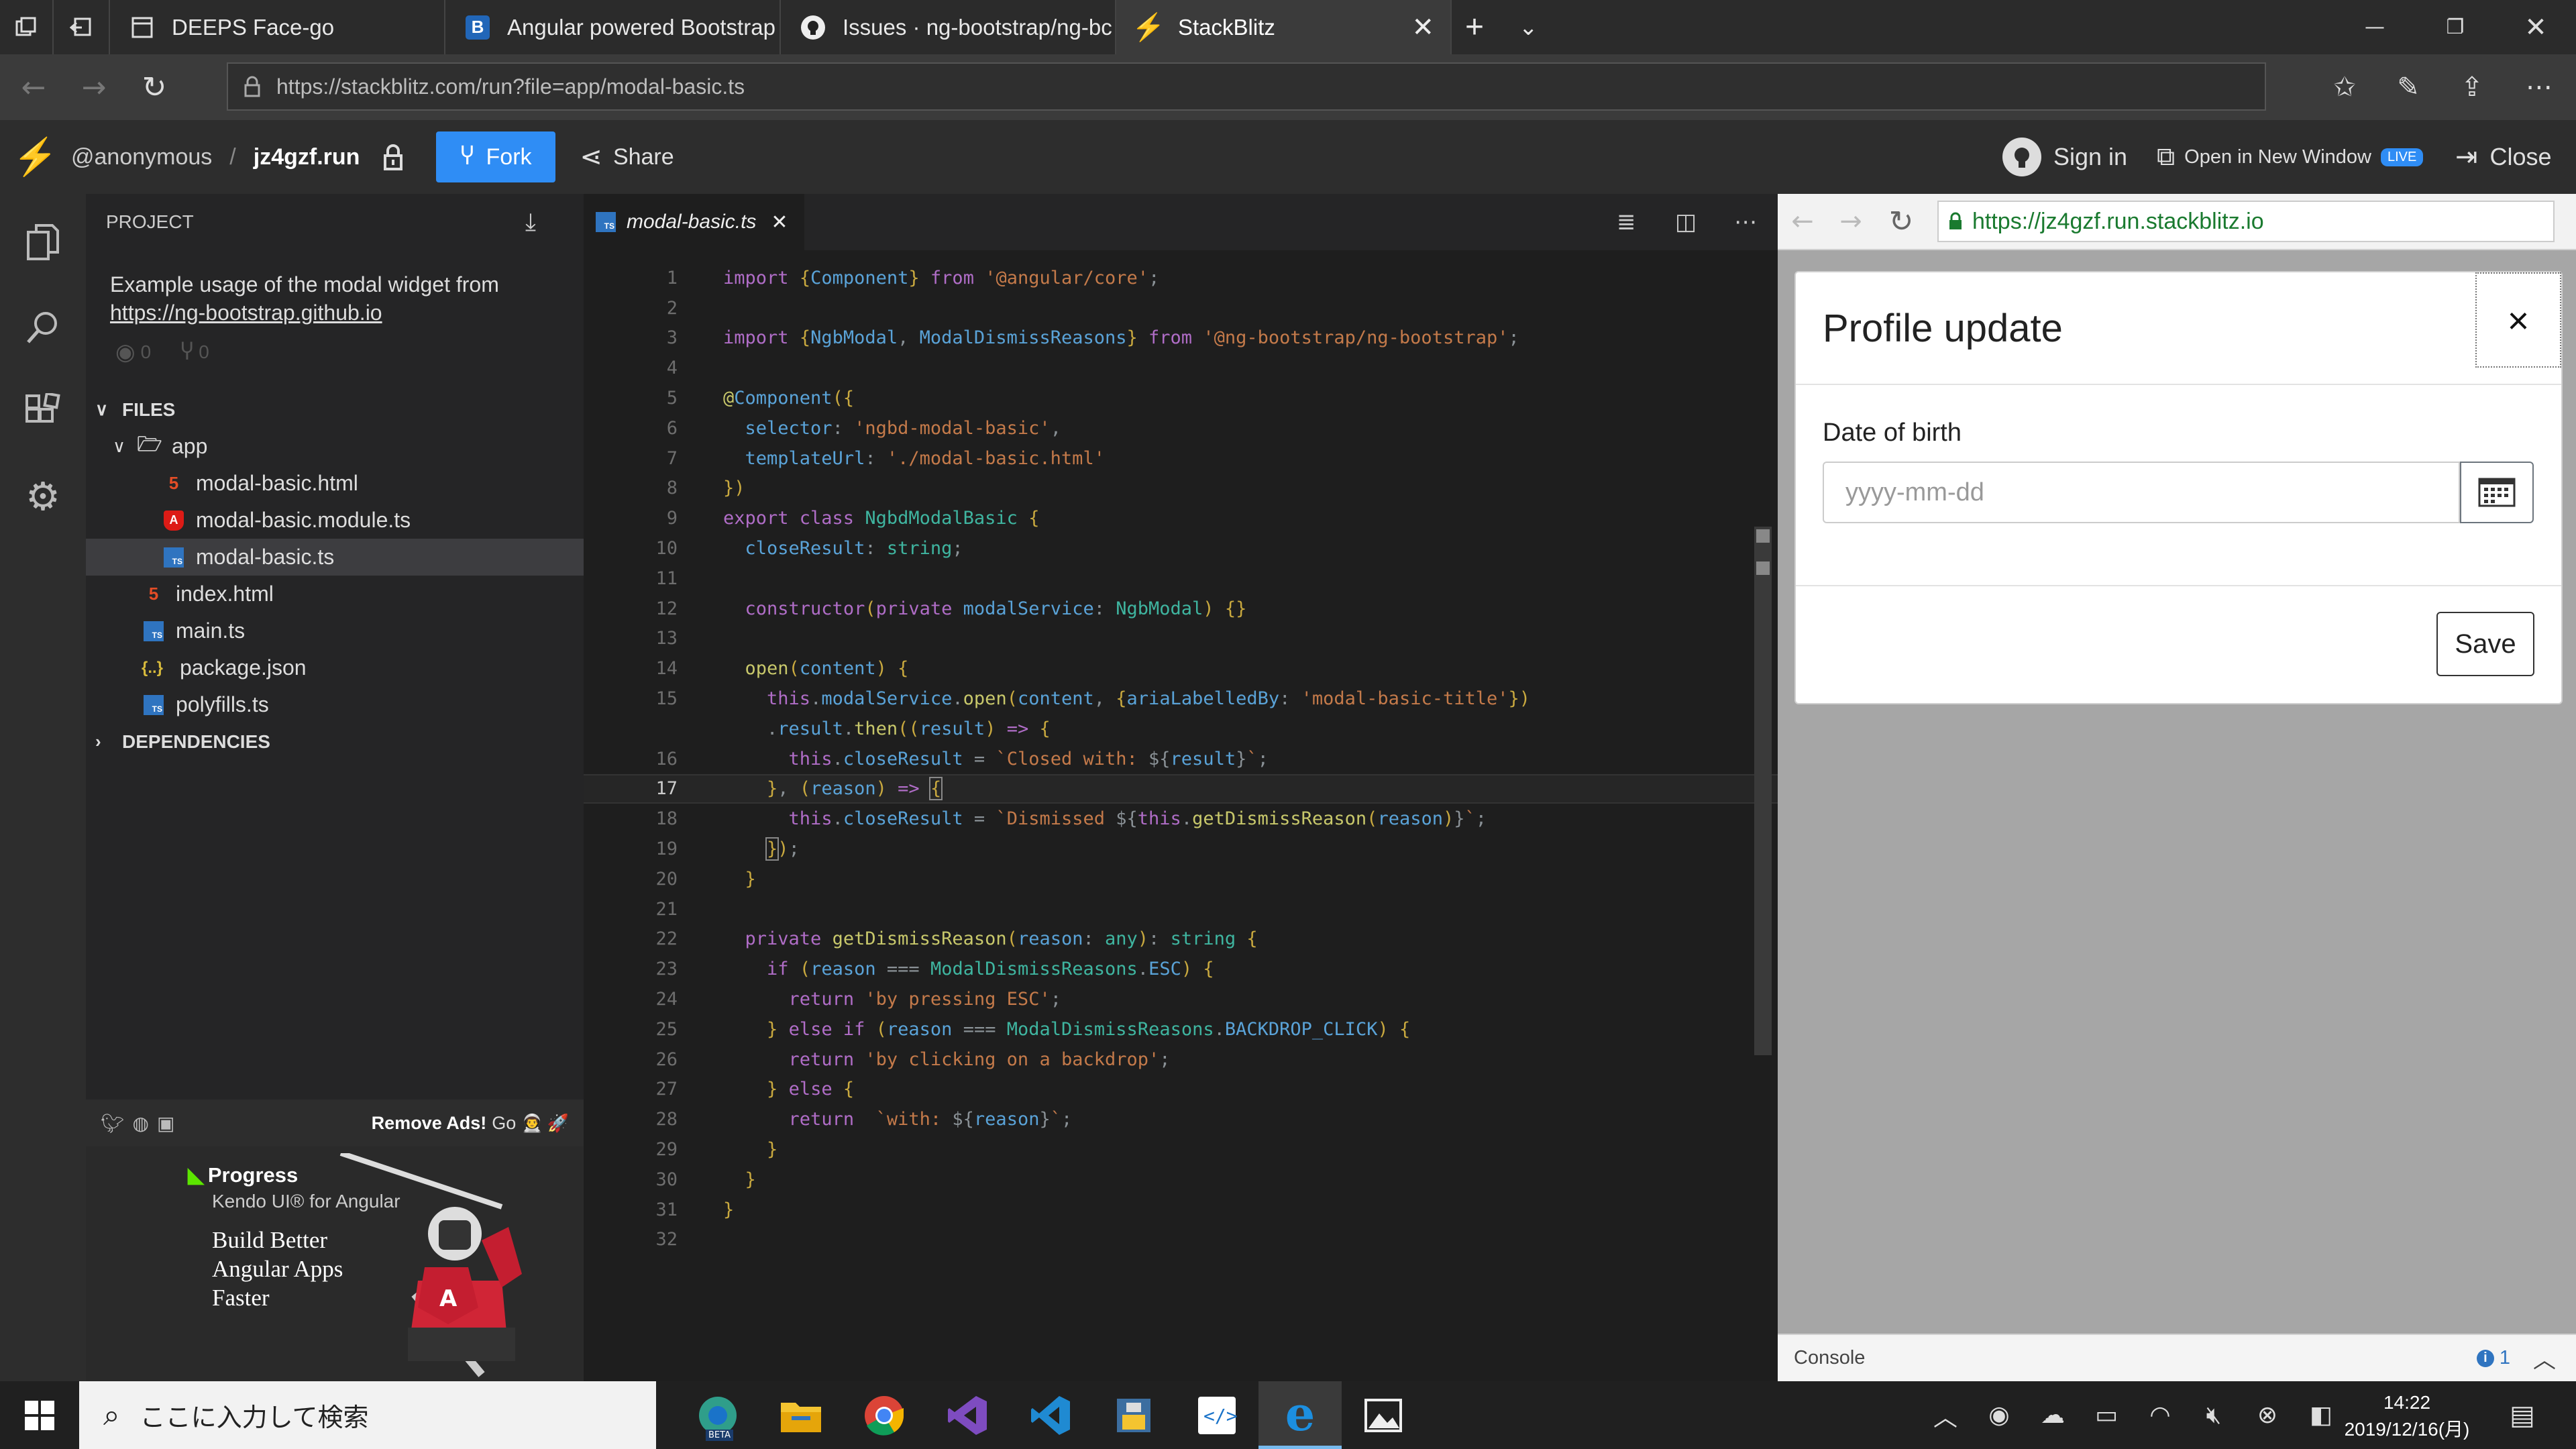 This screenshot has width=2576, height=1449. Describe the element at coordinates (2374, 27) in the screenshot. I see `minimize-icon: —` at that location.